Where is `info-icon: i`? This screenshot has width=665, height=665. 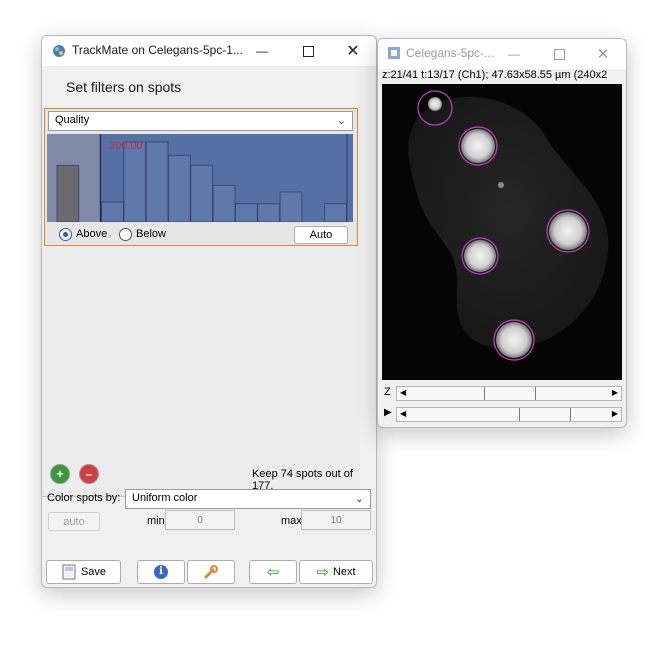 info-icon: i is located at coordinates (161, 572).